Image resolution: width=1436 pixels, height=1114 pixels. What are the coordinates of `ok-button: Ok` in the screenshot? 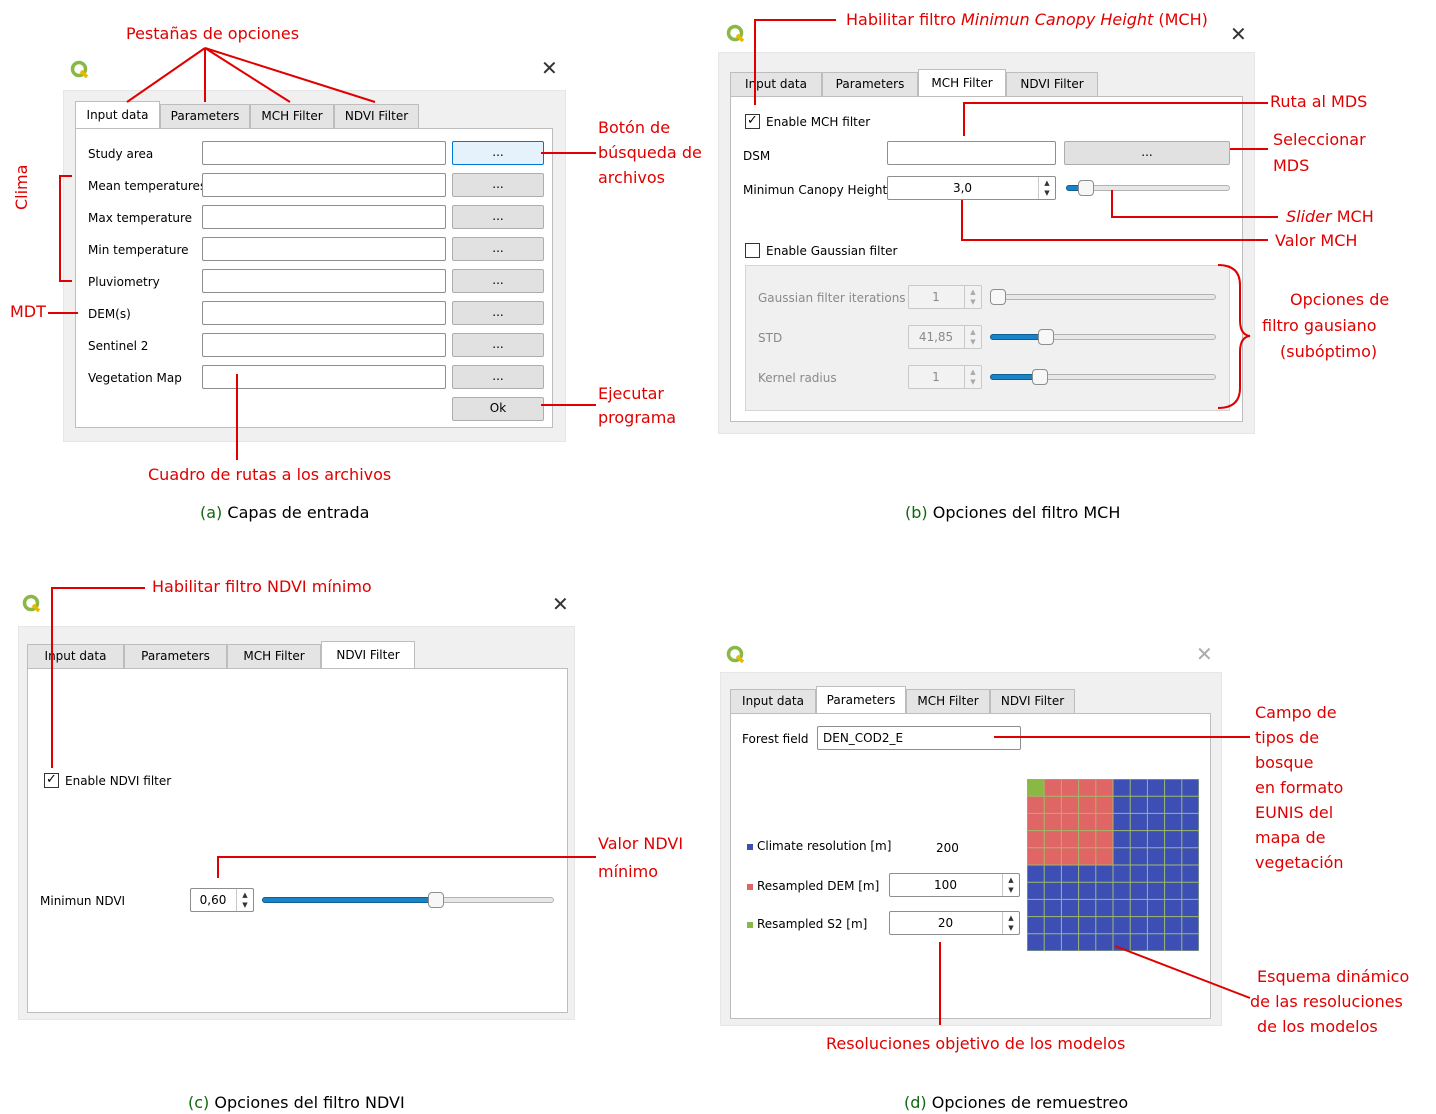 It's located at (498, 409).